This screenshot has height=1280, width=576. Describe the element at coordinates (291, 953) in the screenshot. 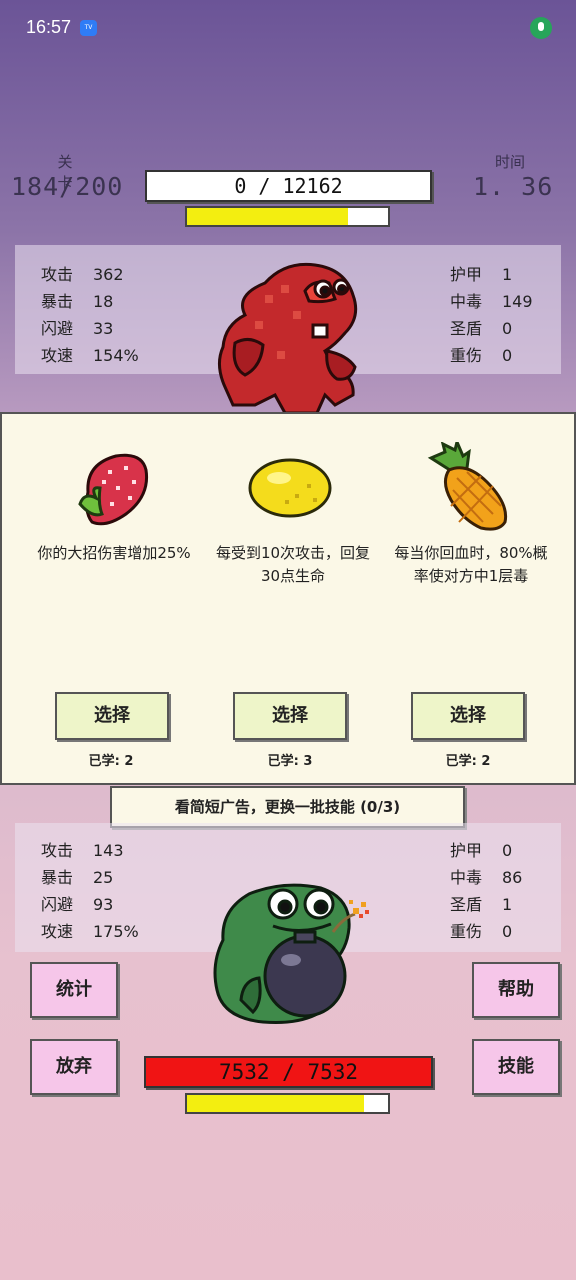

I see `player-frog-bomb-icon` at that location.